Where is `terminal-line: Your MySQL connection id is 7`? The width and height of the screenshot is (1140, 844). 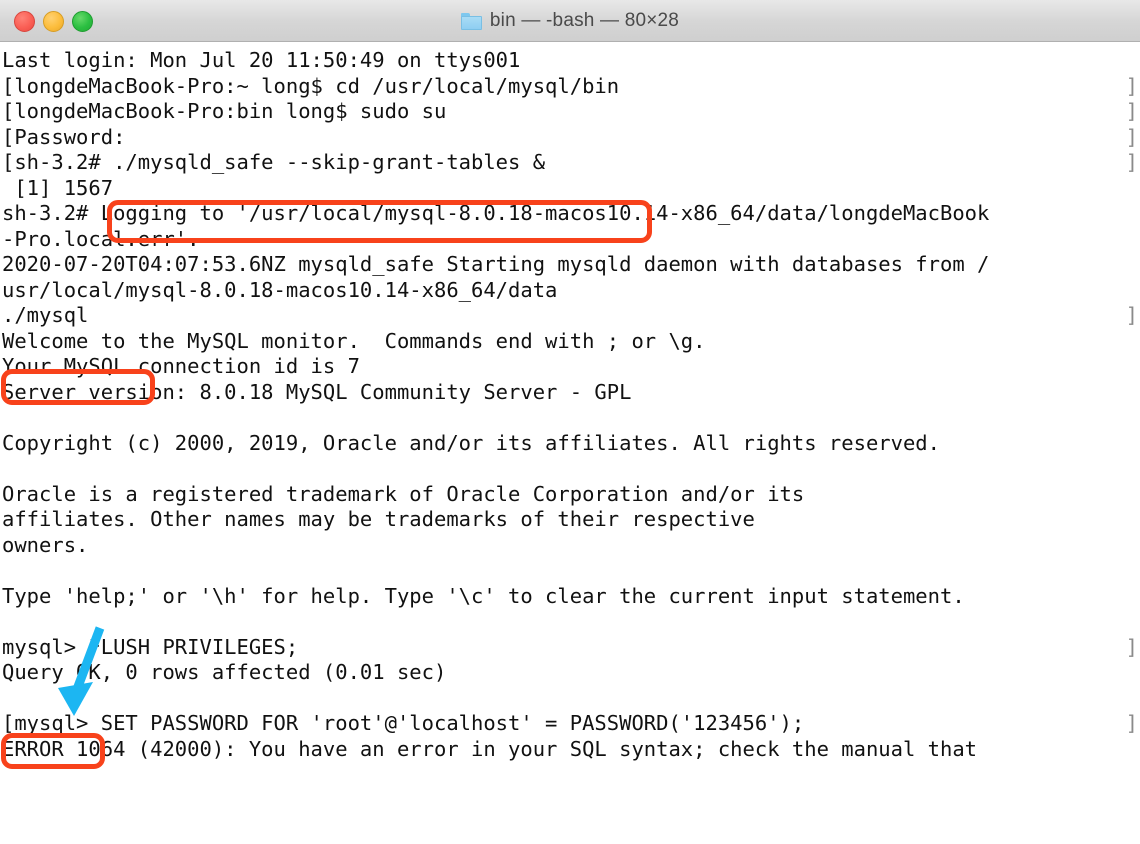
terminal-line: Your MySQL connection id is 7 is located at coordinates (181, 366).